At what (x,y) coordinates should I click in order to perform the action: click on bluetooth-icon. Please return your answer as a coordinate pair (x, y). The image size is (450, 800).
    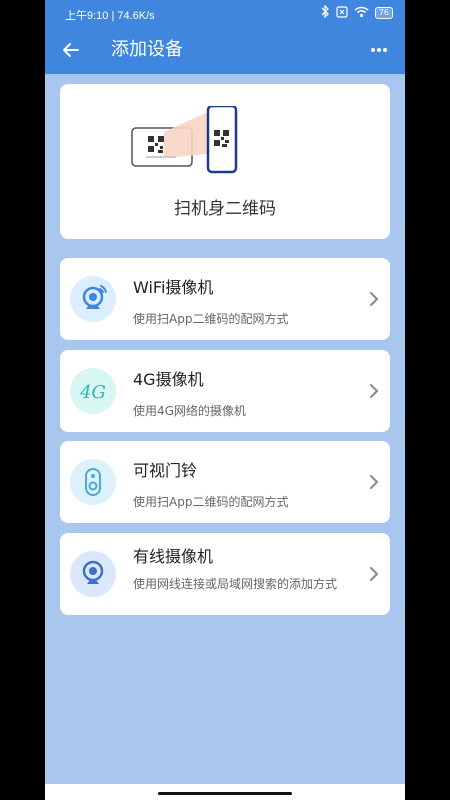
    Looking at the image, I should click on (325, 12).